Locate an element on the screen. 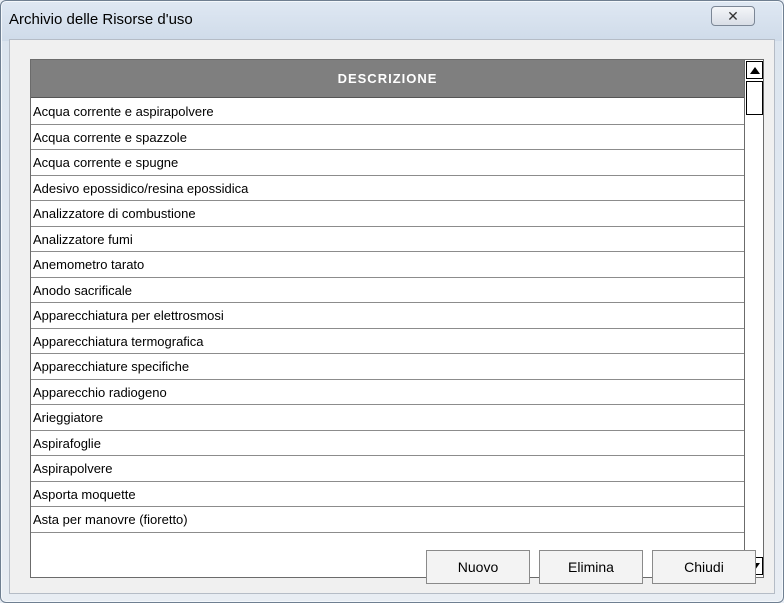 This screenshot has width=784, height=603. table-row: Apparecchiatura per elettrosmosi is located at coordinates (387, 316).